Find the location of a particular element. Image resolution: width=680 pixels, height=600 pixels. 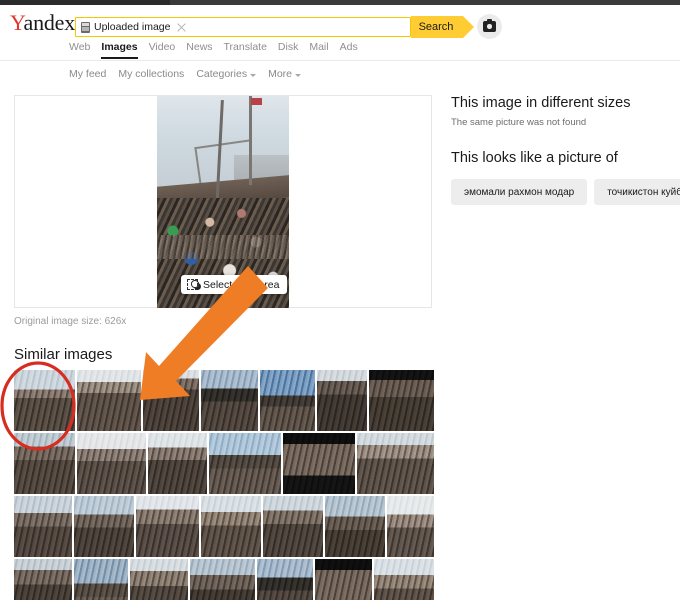

nav-item-web: Web is located at coordinates (79, 50).